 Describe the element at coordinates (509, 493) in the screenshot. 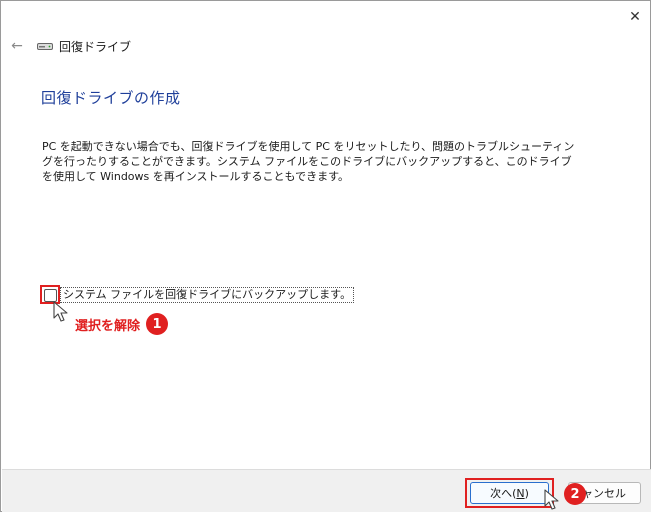

I see `next-button-highlight-box` at that location.